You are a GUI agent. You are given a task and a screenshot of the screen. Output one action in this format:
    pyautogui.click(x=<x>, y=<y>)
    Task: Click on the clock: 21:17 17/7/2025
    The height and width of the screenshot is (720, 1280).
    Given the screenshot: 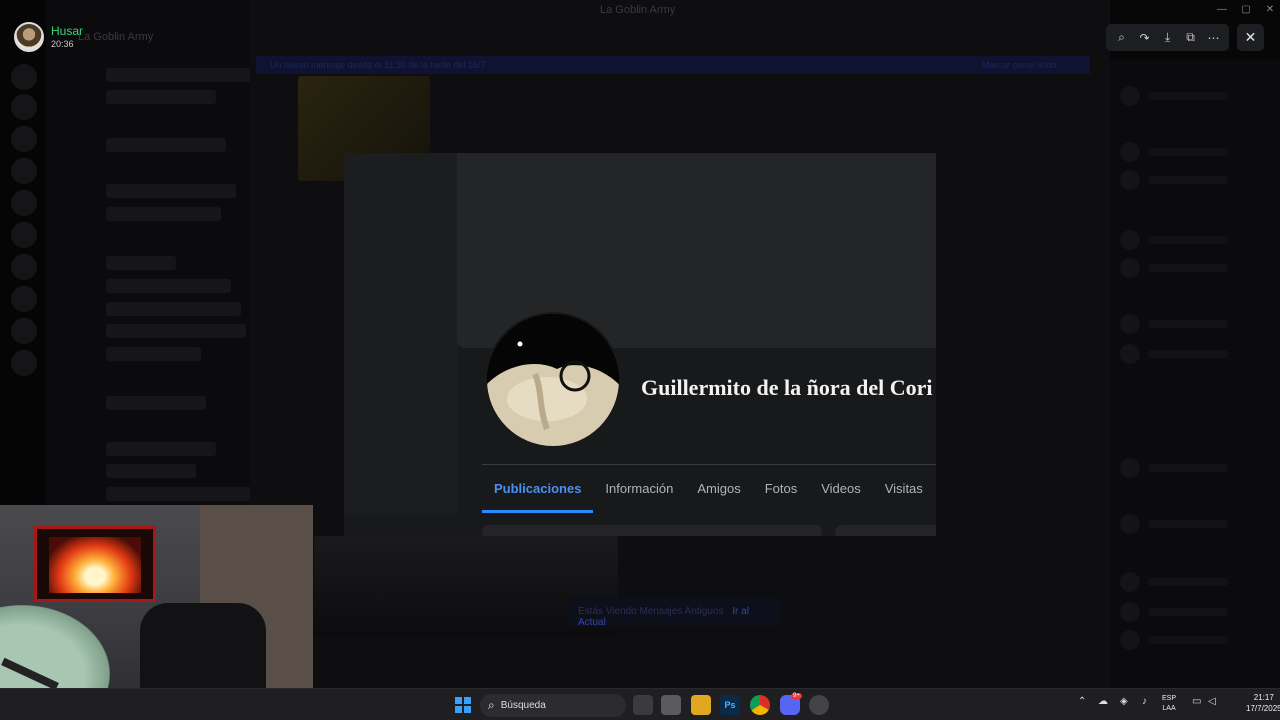 What is the action you would take?
    pyautogui.click(x=1263, y=703)
    